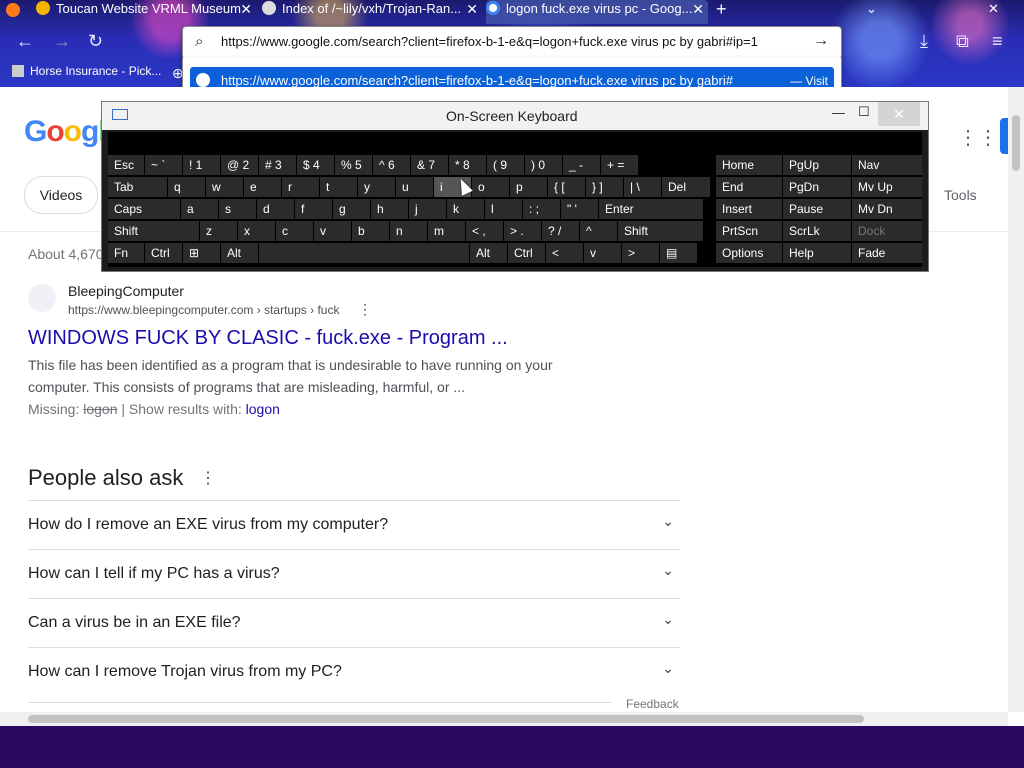 The height and width of the screenshot is (768, 1024). I want to click on key-?-/: ? /, so click(560, 231).